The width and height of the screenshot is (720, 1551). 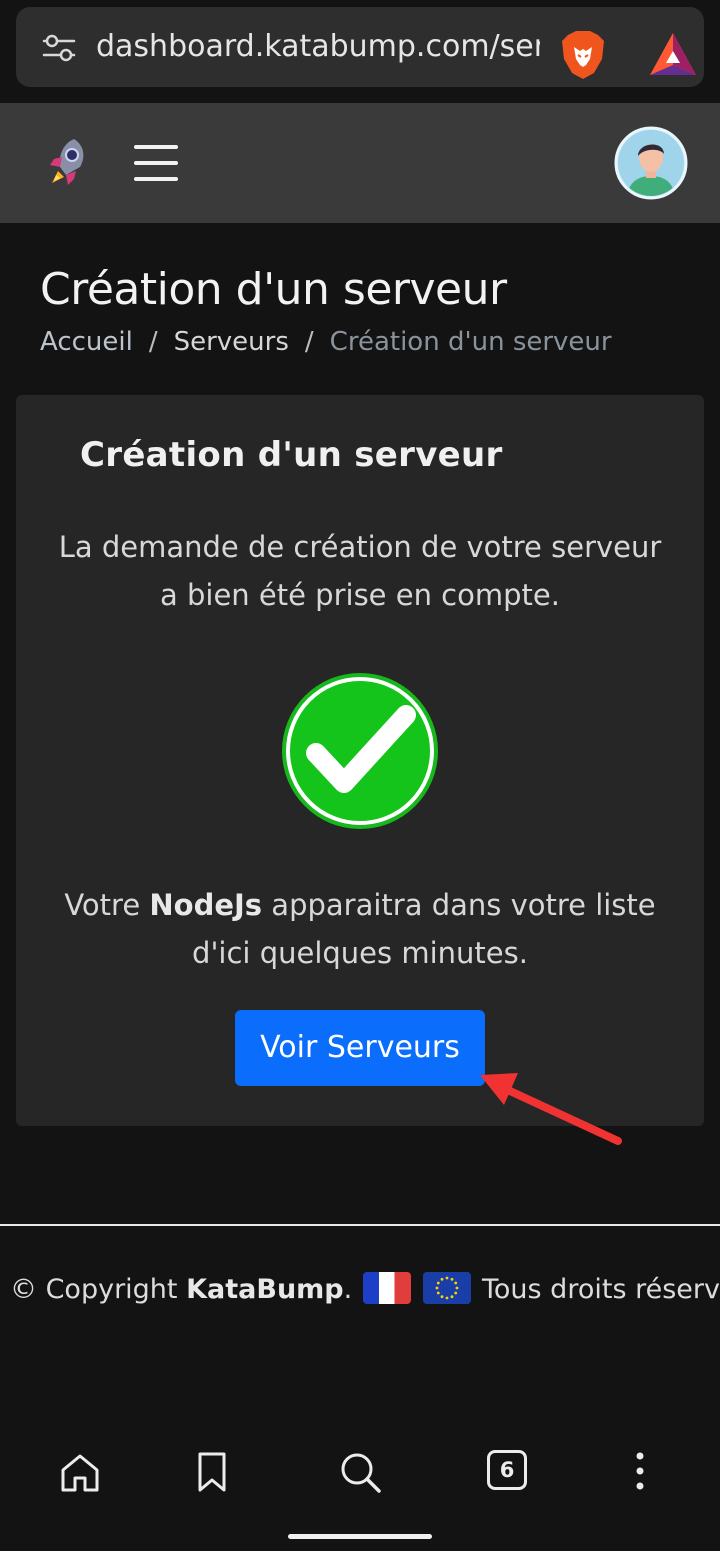 I want to click on breadcrumb-current: Création d'un serveur, so click(x=470, y=342).